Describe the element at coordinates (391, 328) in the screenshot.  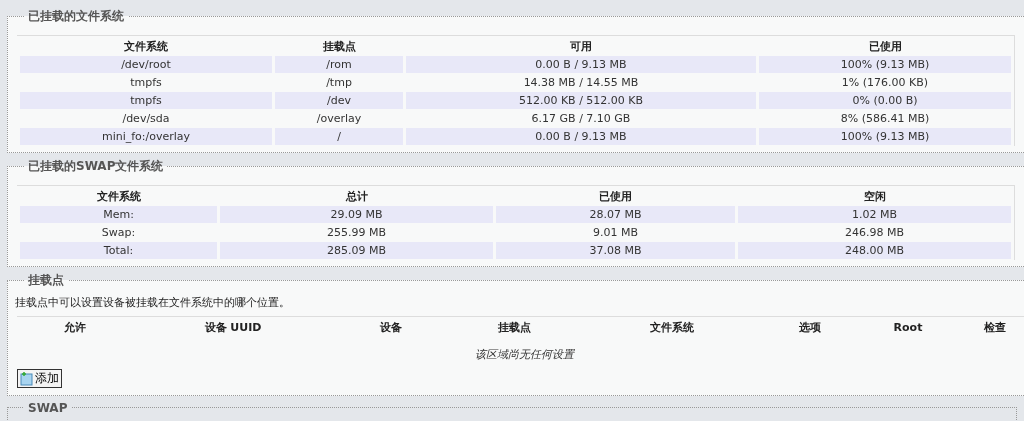
I see `column-header: 设备` at that location.